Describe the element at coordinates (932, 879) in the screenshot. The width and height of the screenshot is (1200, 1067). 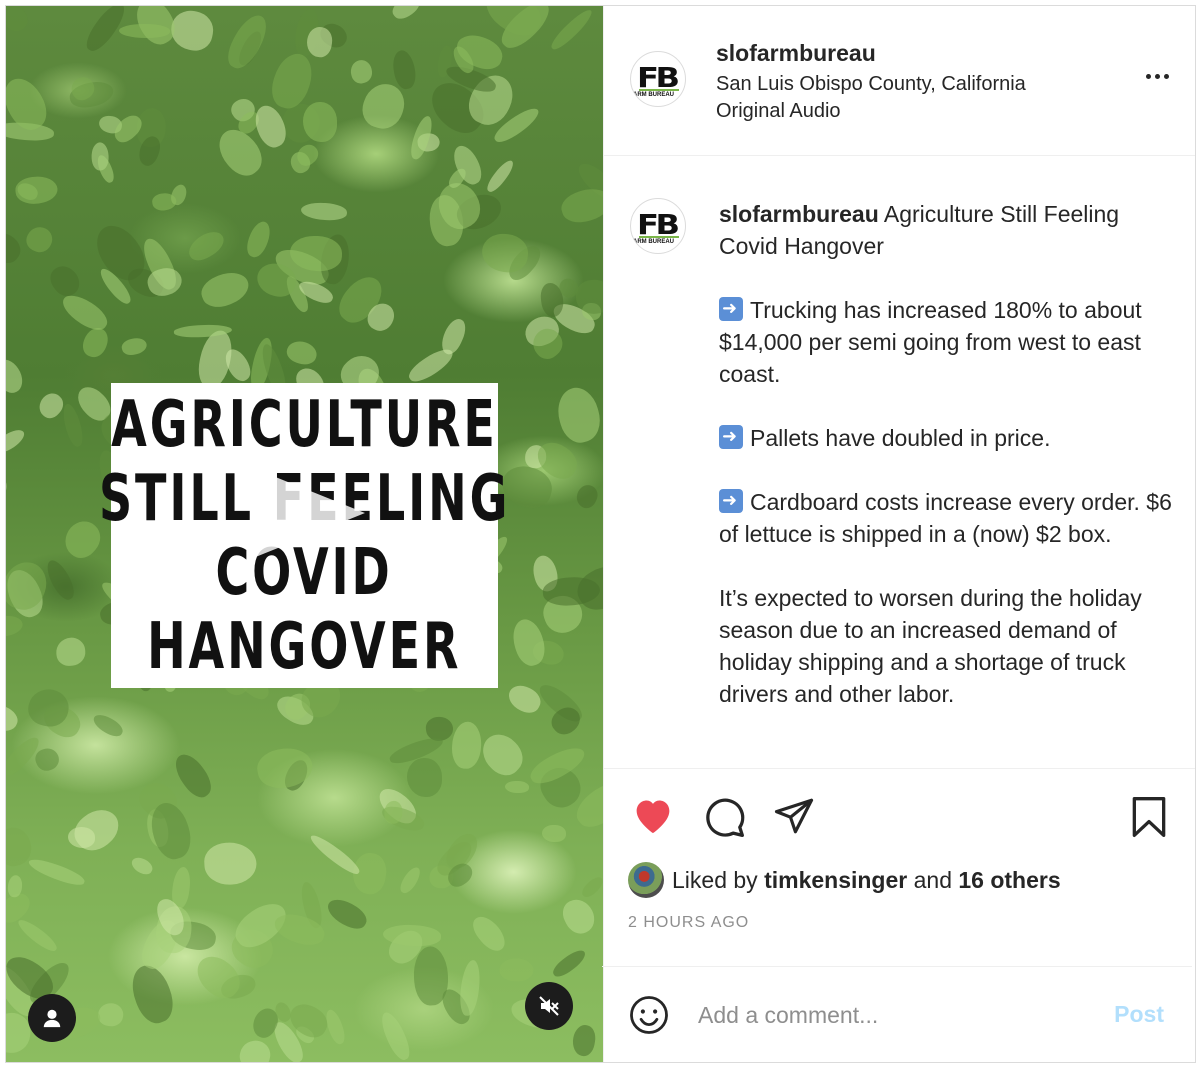
I see `likes-conj: and` at that location.